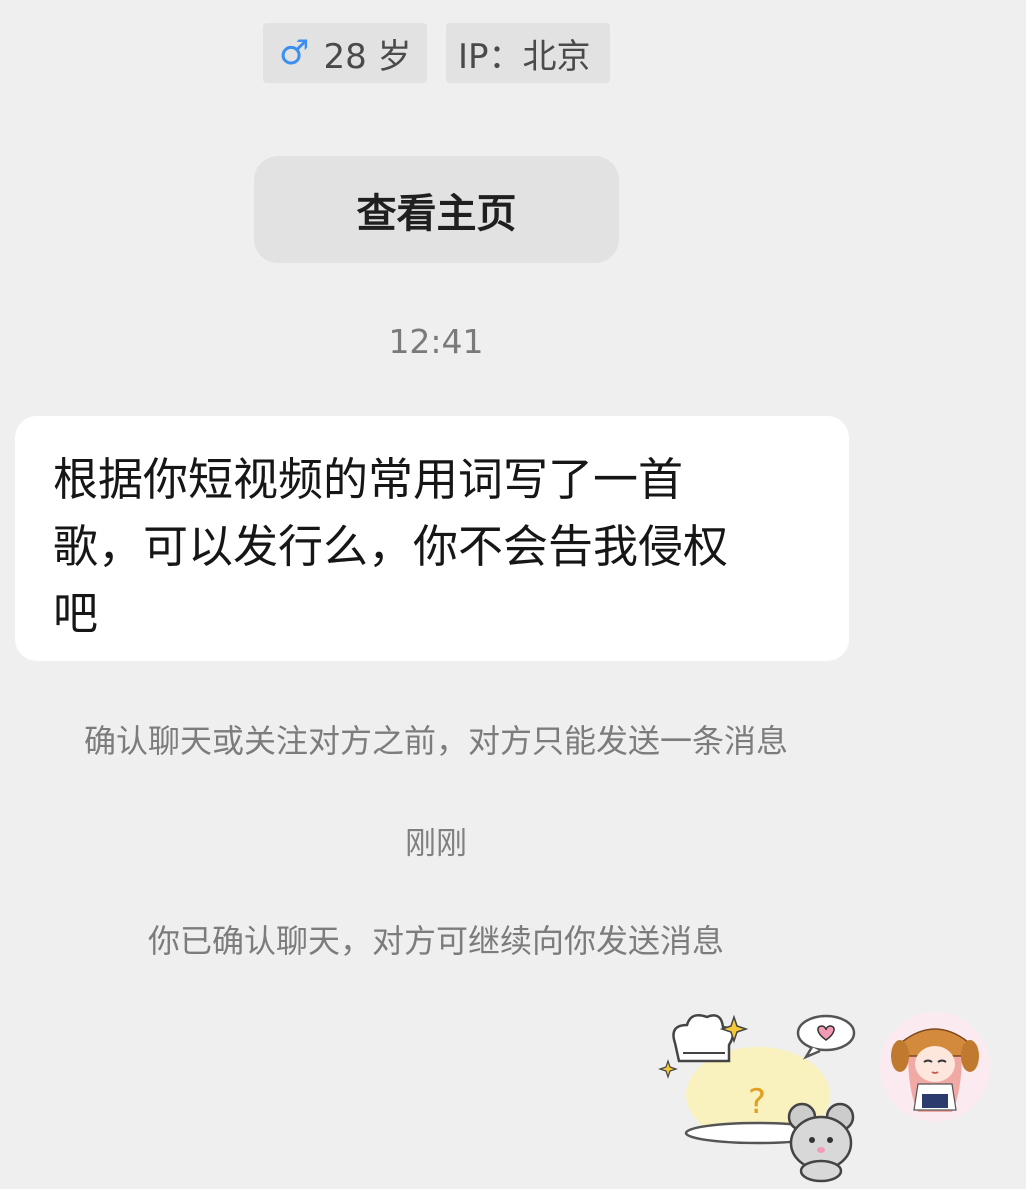 Image resolution: width=1026 pixels, height=1189 pixels. Describe the element at coordinates (703, 1038) in the screenshot. I see `chef-hat-icon` at that location.